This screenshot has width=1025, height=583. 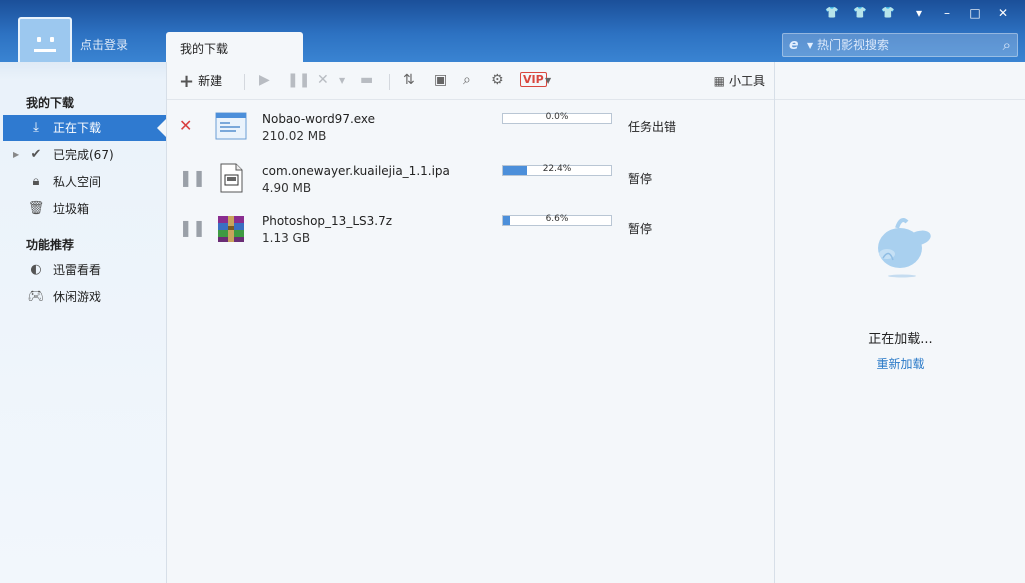 What do you see at coordinates (497, 80) in the screenshot?
I see `gear-icon: ⚙` at bounding box center [497, 80].